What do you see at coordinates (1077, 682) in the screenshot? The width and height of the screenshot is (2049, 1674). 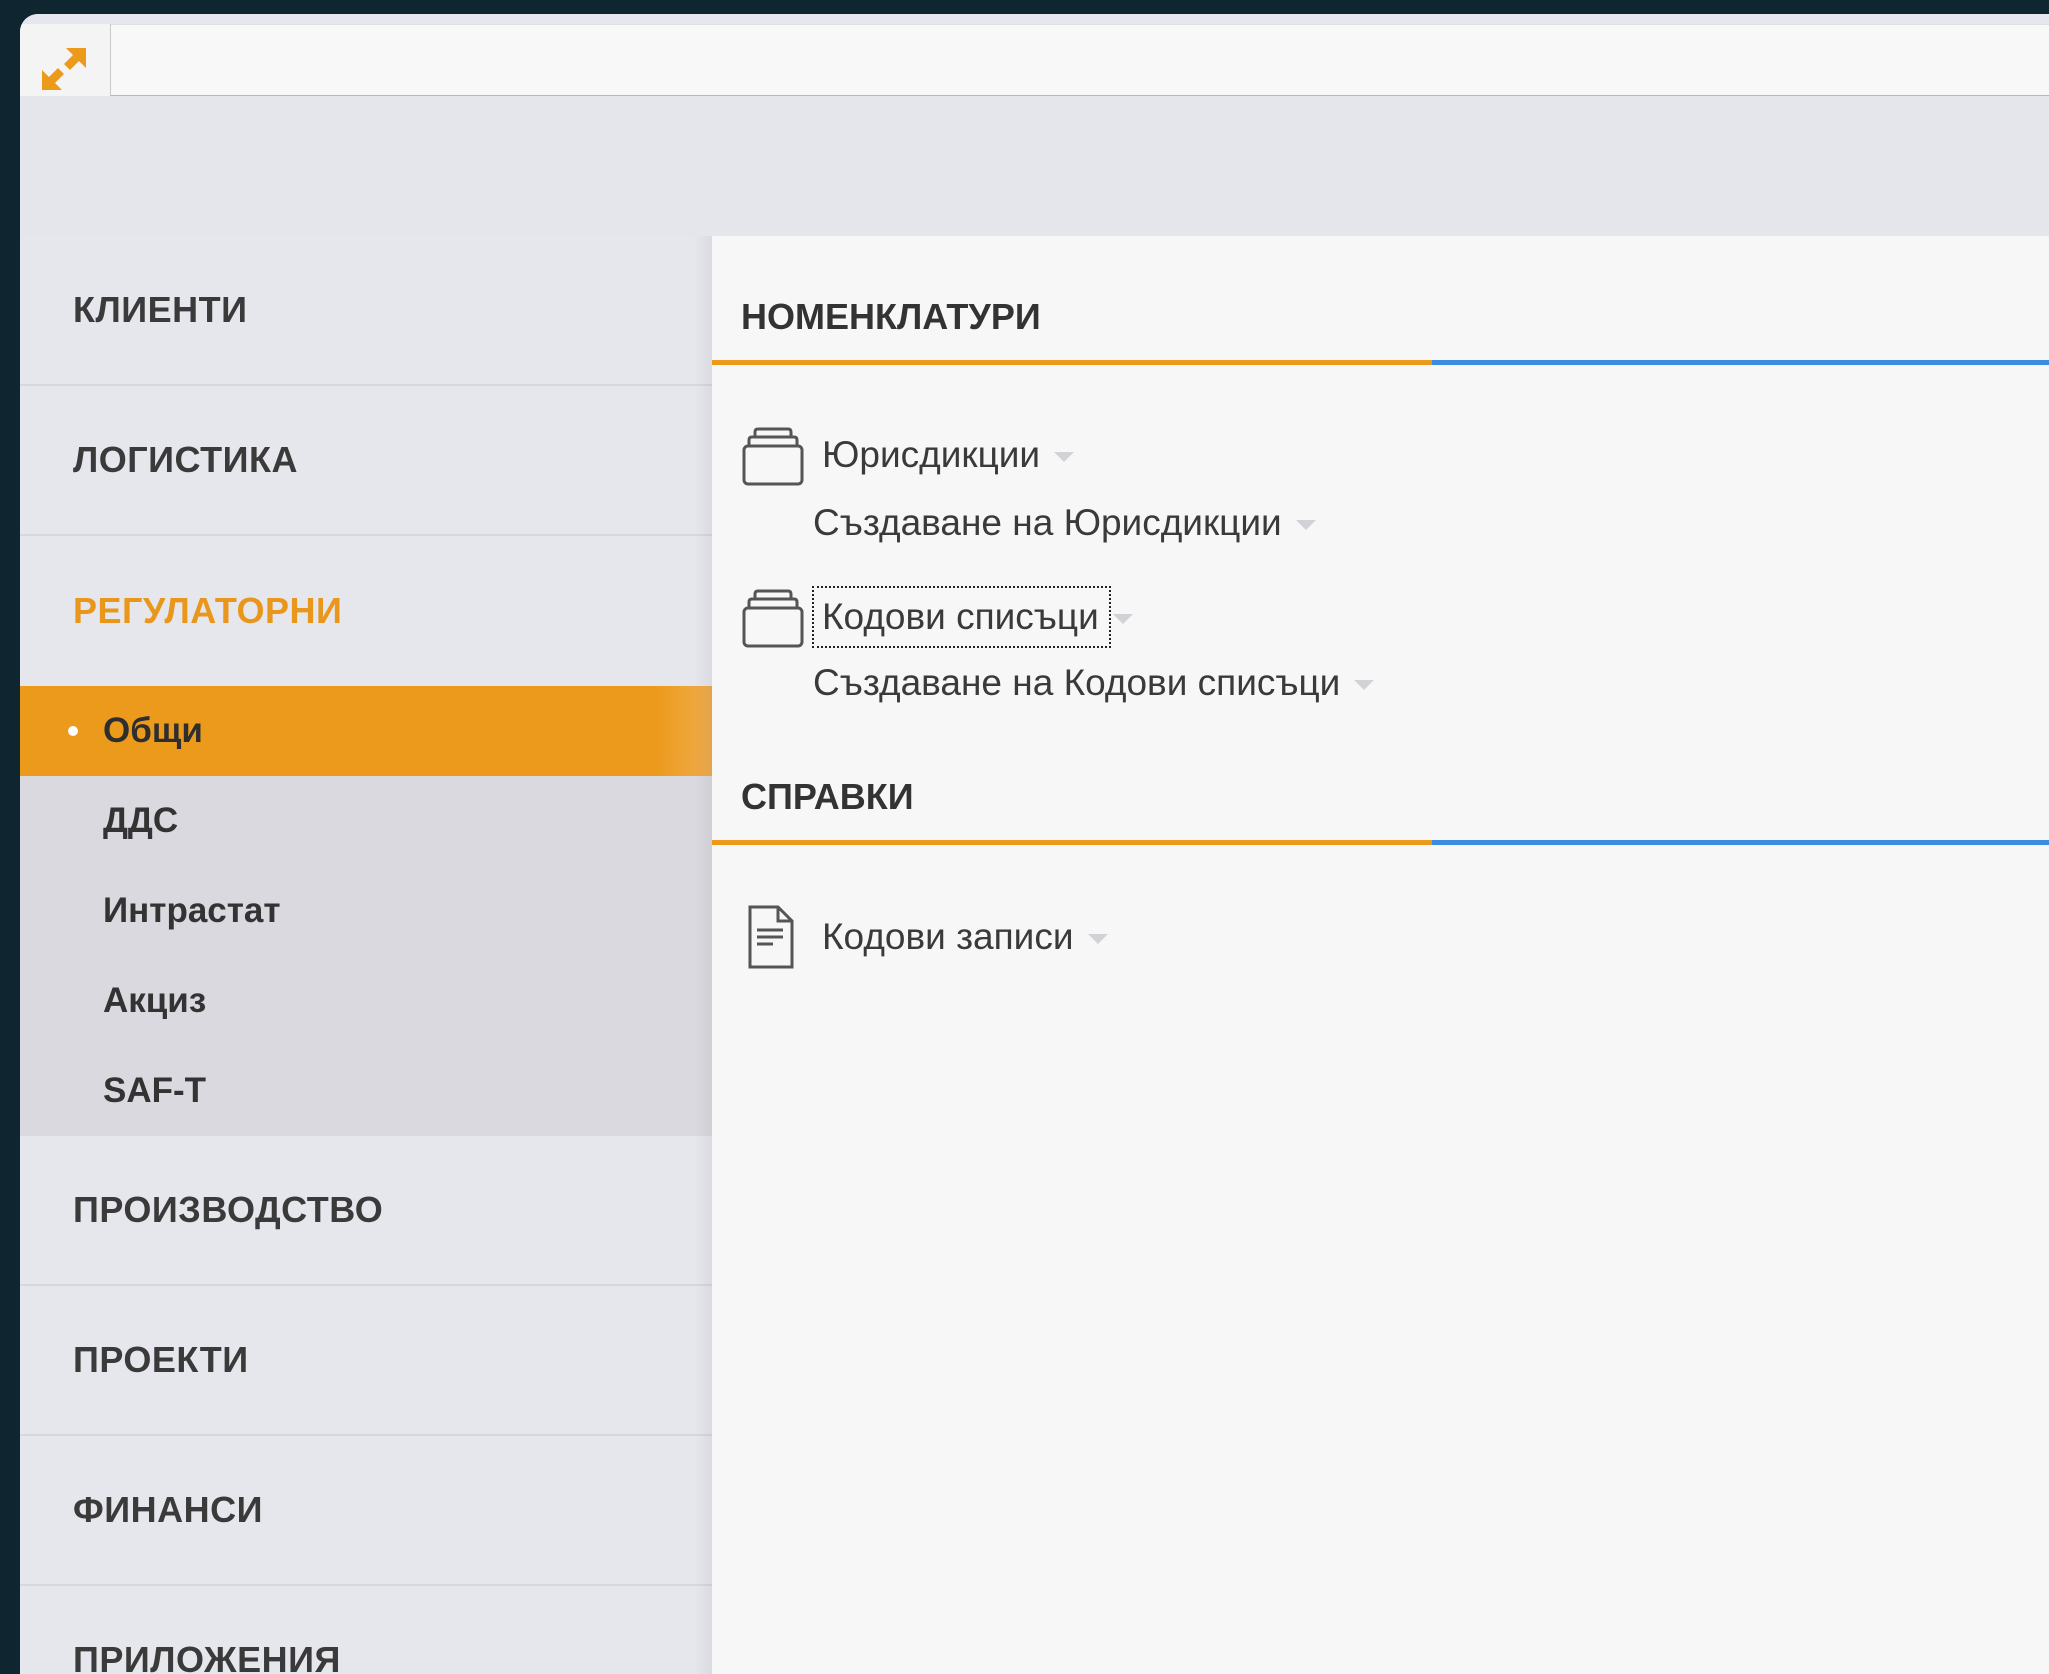 I see `create-link-label: Създаване на Кодови списъци` at bounding box center [1077, 682].